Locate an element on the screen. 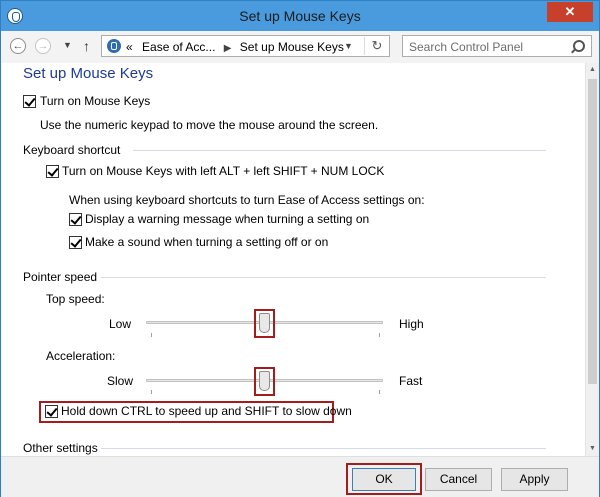 This screenshot has height=497, width=600. address-bar: « Ease of Acc... ▶ Set up Mouse Keys ▼ ↻ is located at coordinates (245, 46).